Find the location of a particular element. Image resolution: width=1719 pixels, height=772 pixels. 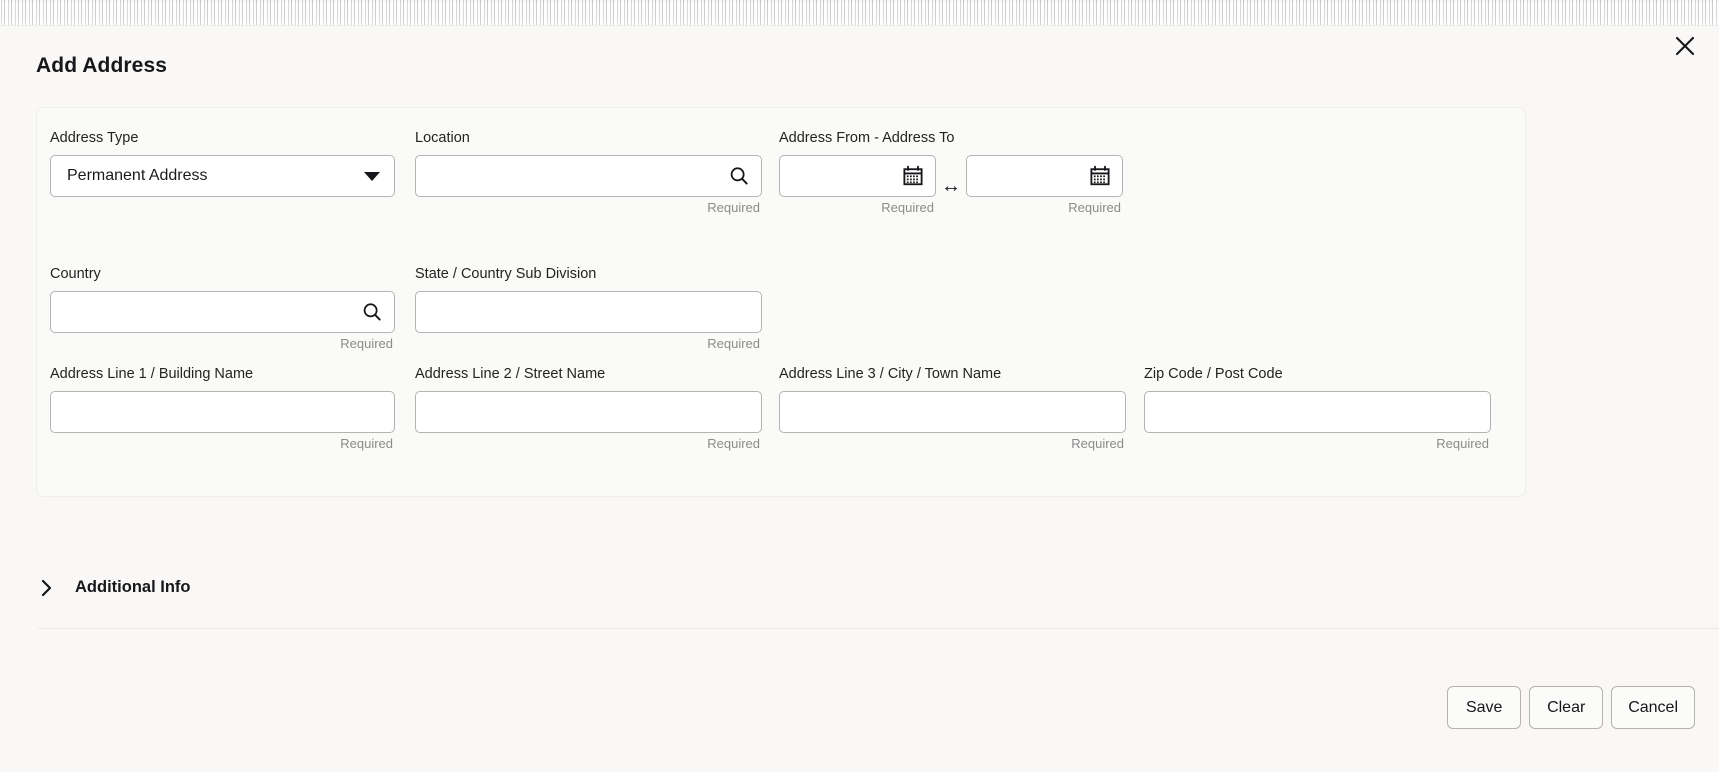

chevron-right-icon-glyph is located at coordinates (46, 587).